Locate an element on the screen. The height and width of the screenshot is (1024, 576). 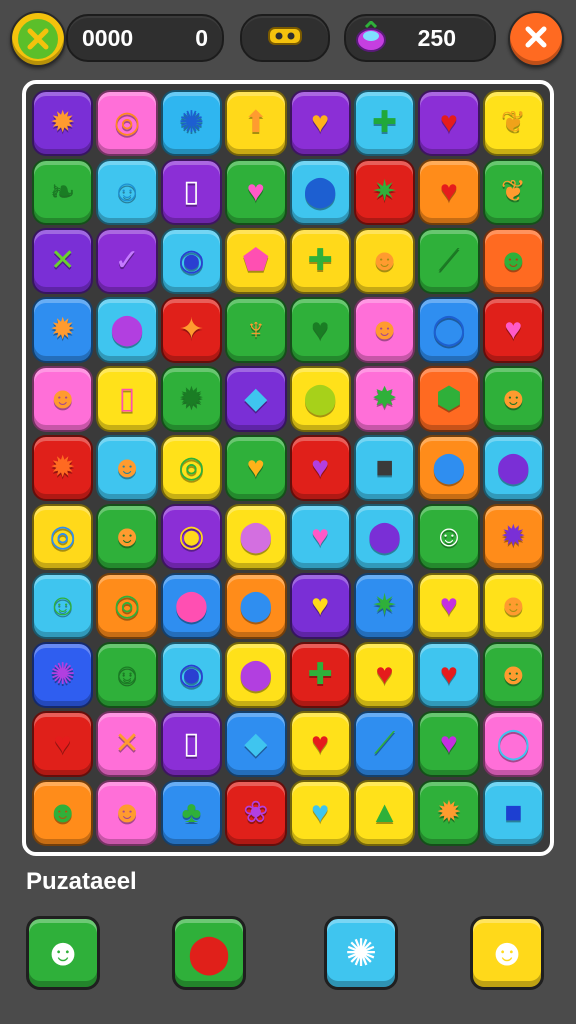
booster-critter-blue-button: ✺ is located at coordinates (361, 953).